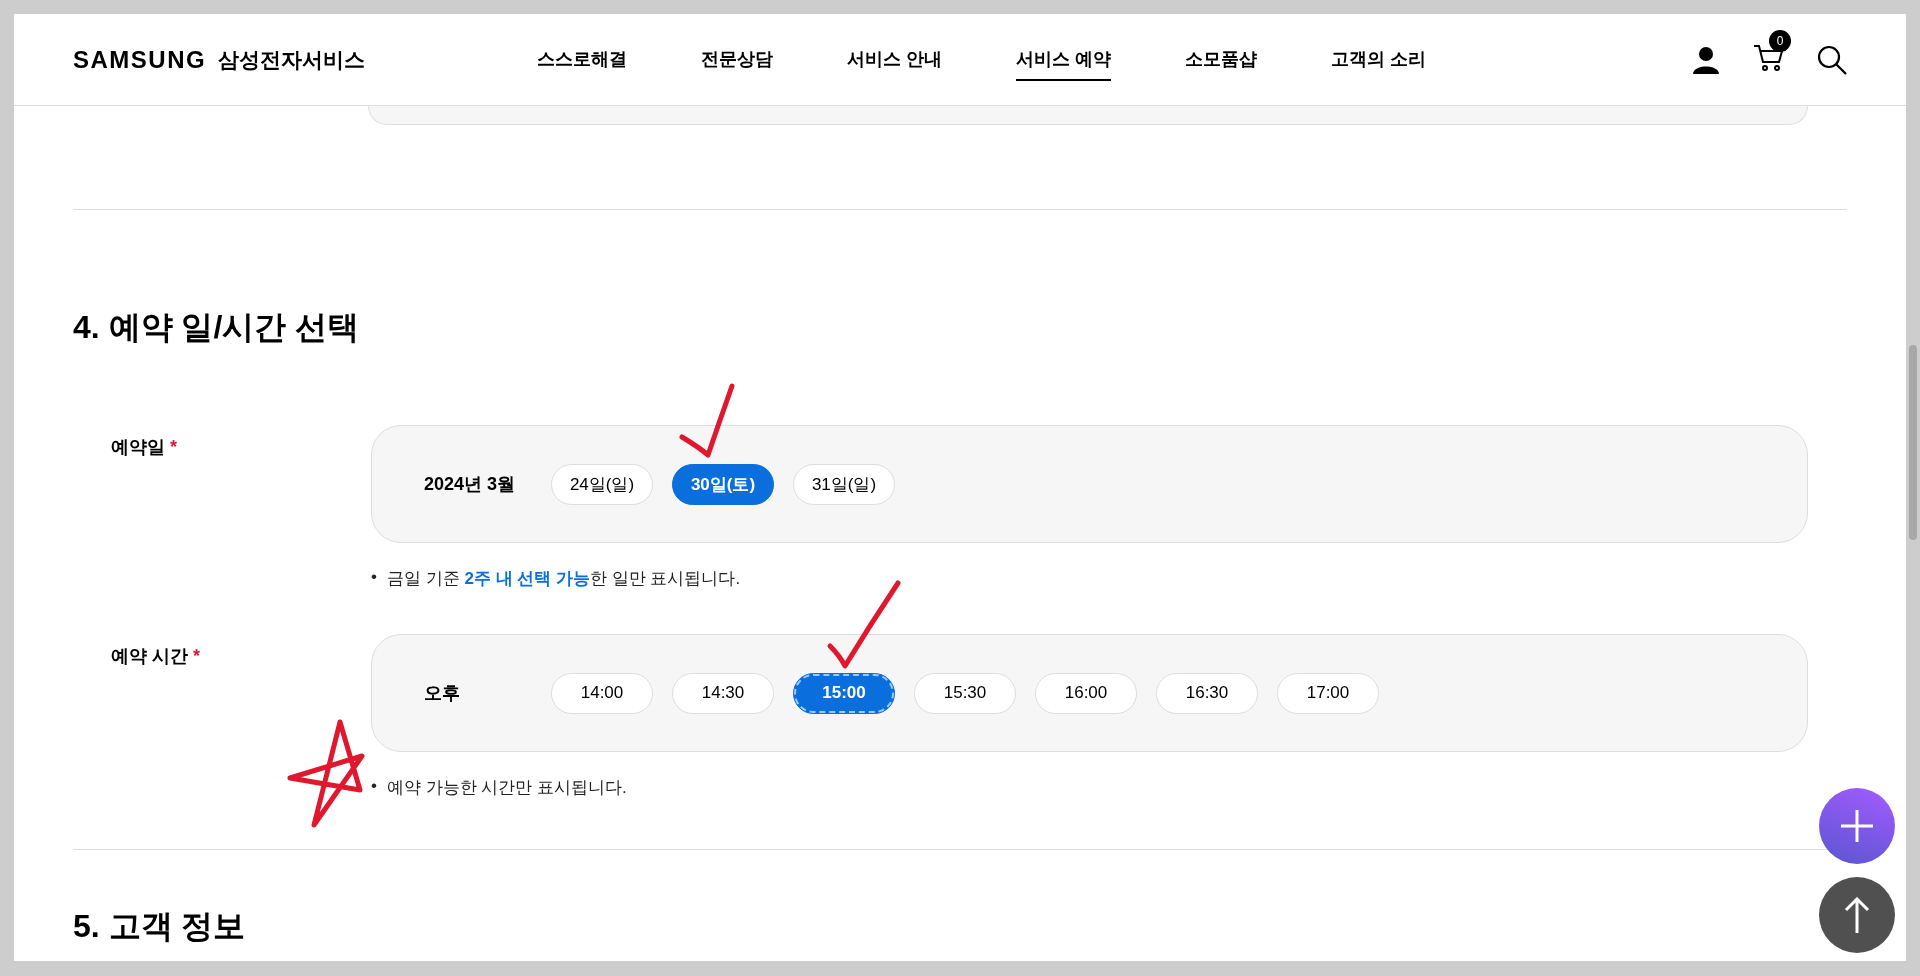 The height and width of the screenshot is (976, 1920). What do you see at coordinates (844, 693) in the screenshot?
I see `option-chip: 15:00` at bounding box center [844, 693].